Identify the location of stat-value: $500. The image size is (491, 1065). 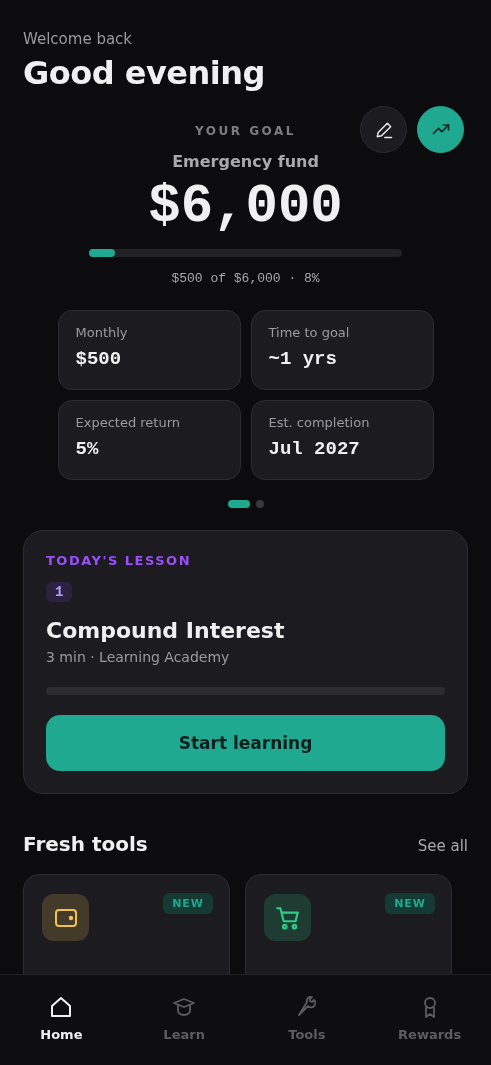
(99, 359).